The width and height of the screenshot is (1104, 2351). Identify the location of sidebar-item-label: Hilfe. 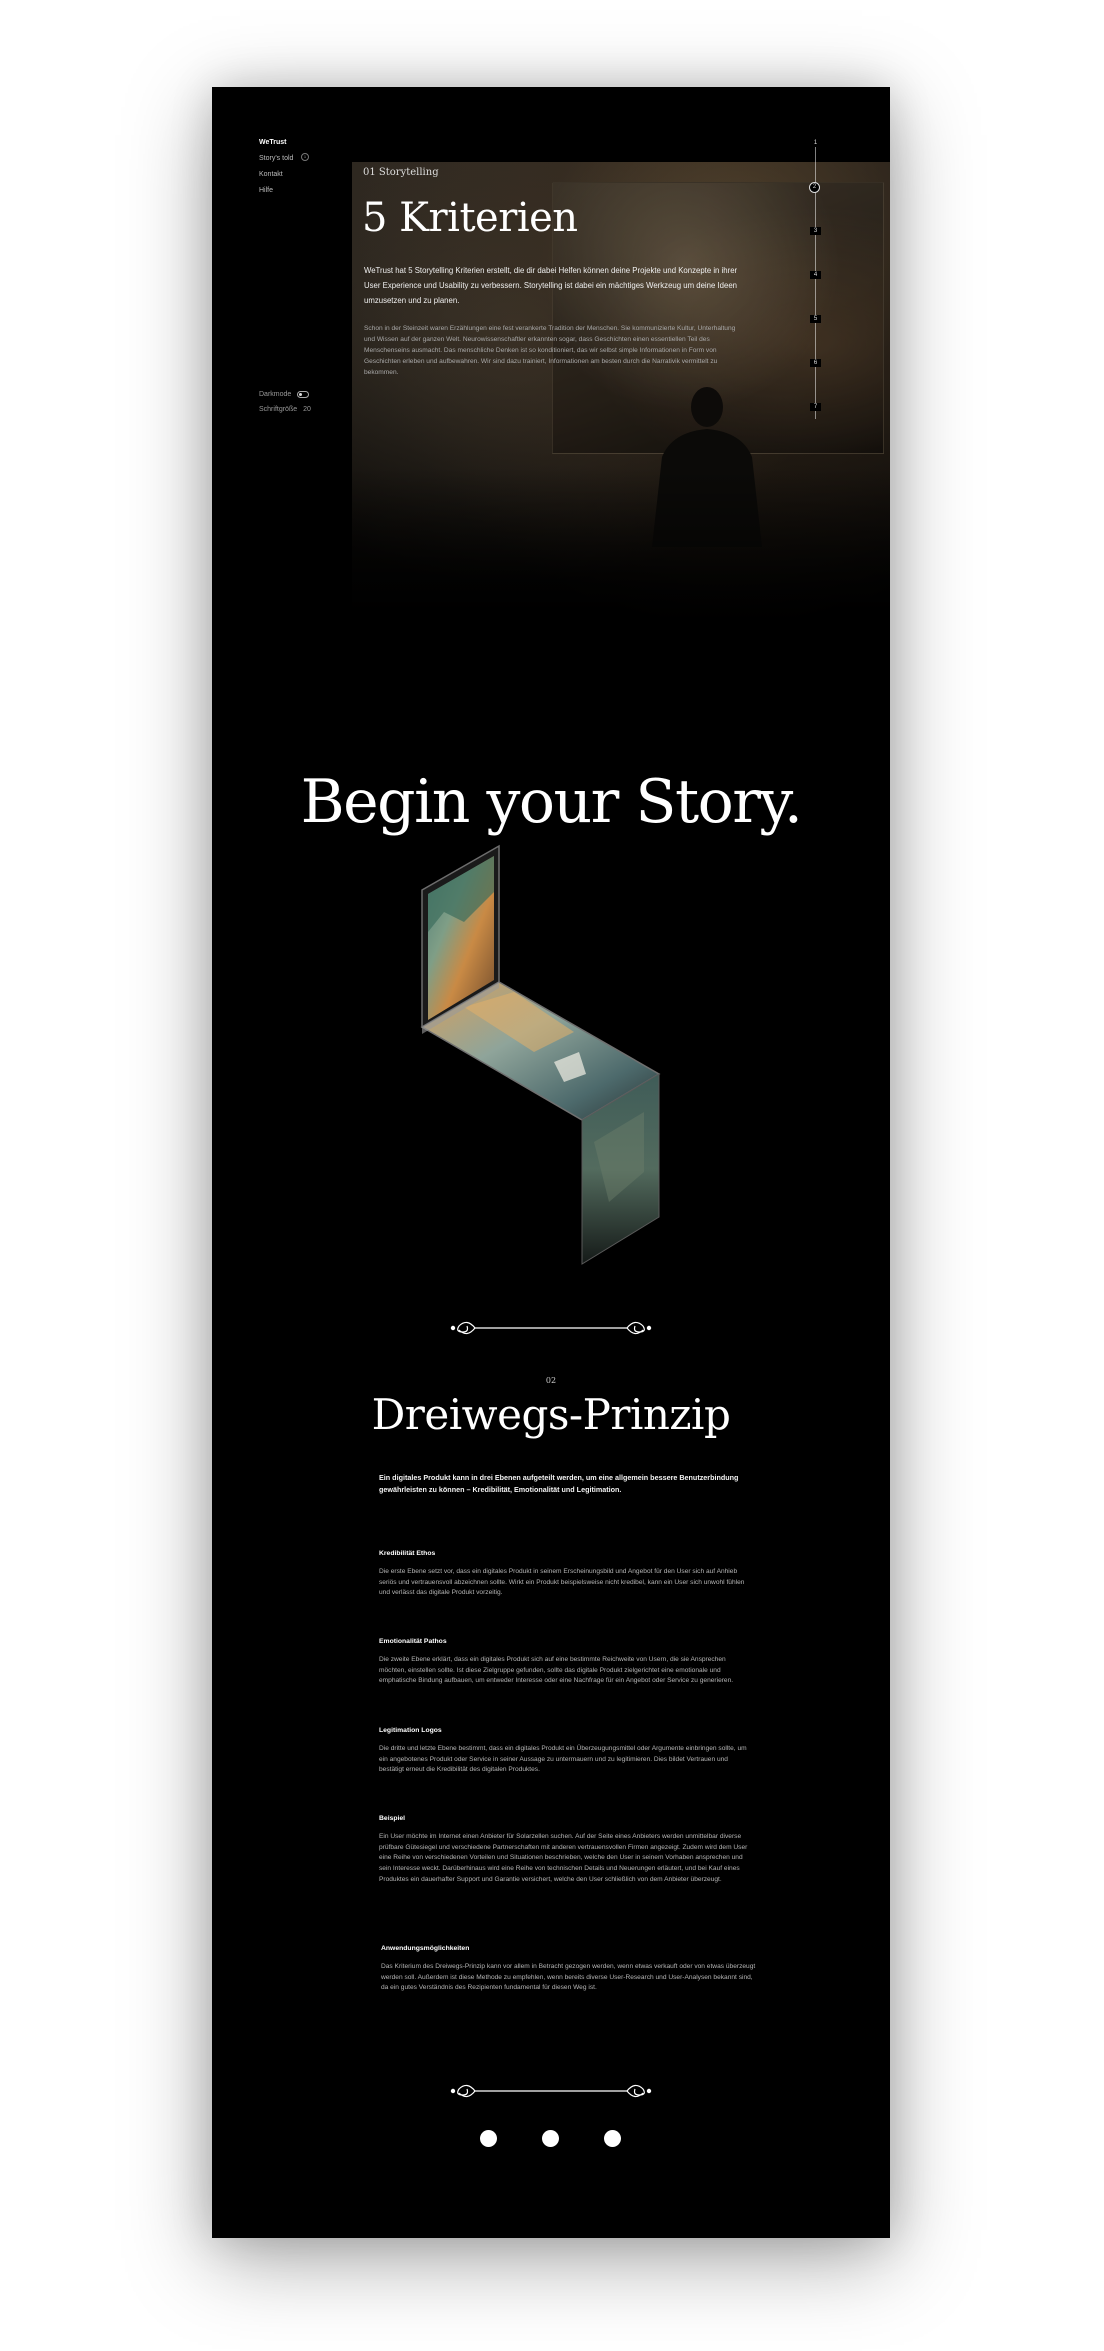
(266, 190).